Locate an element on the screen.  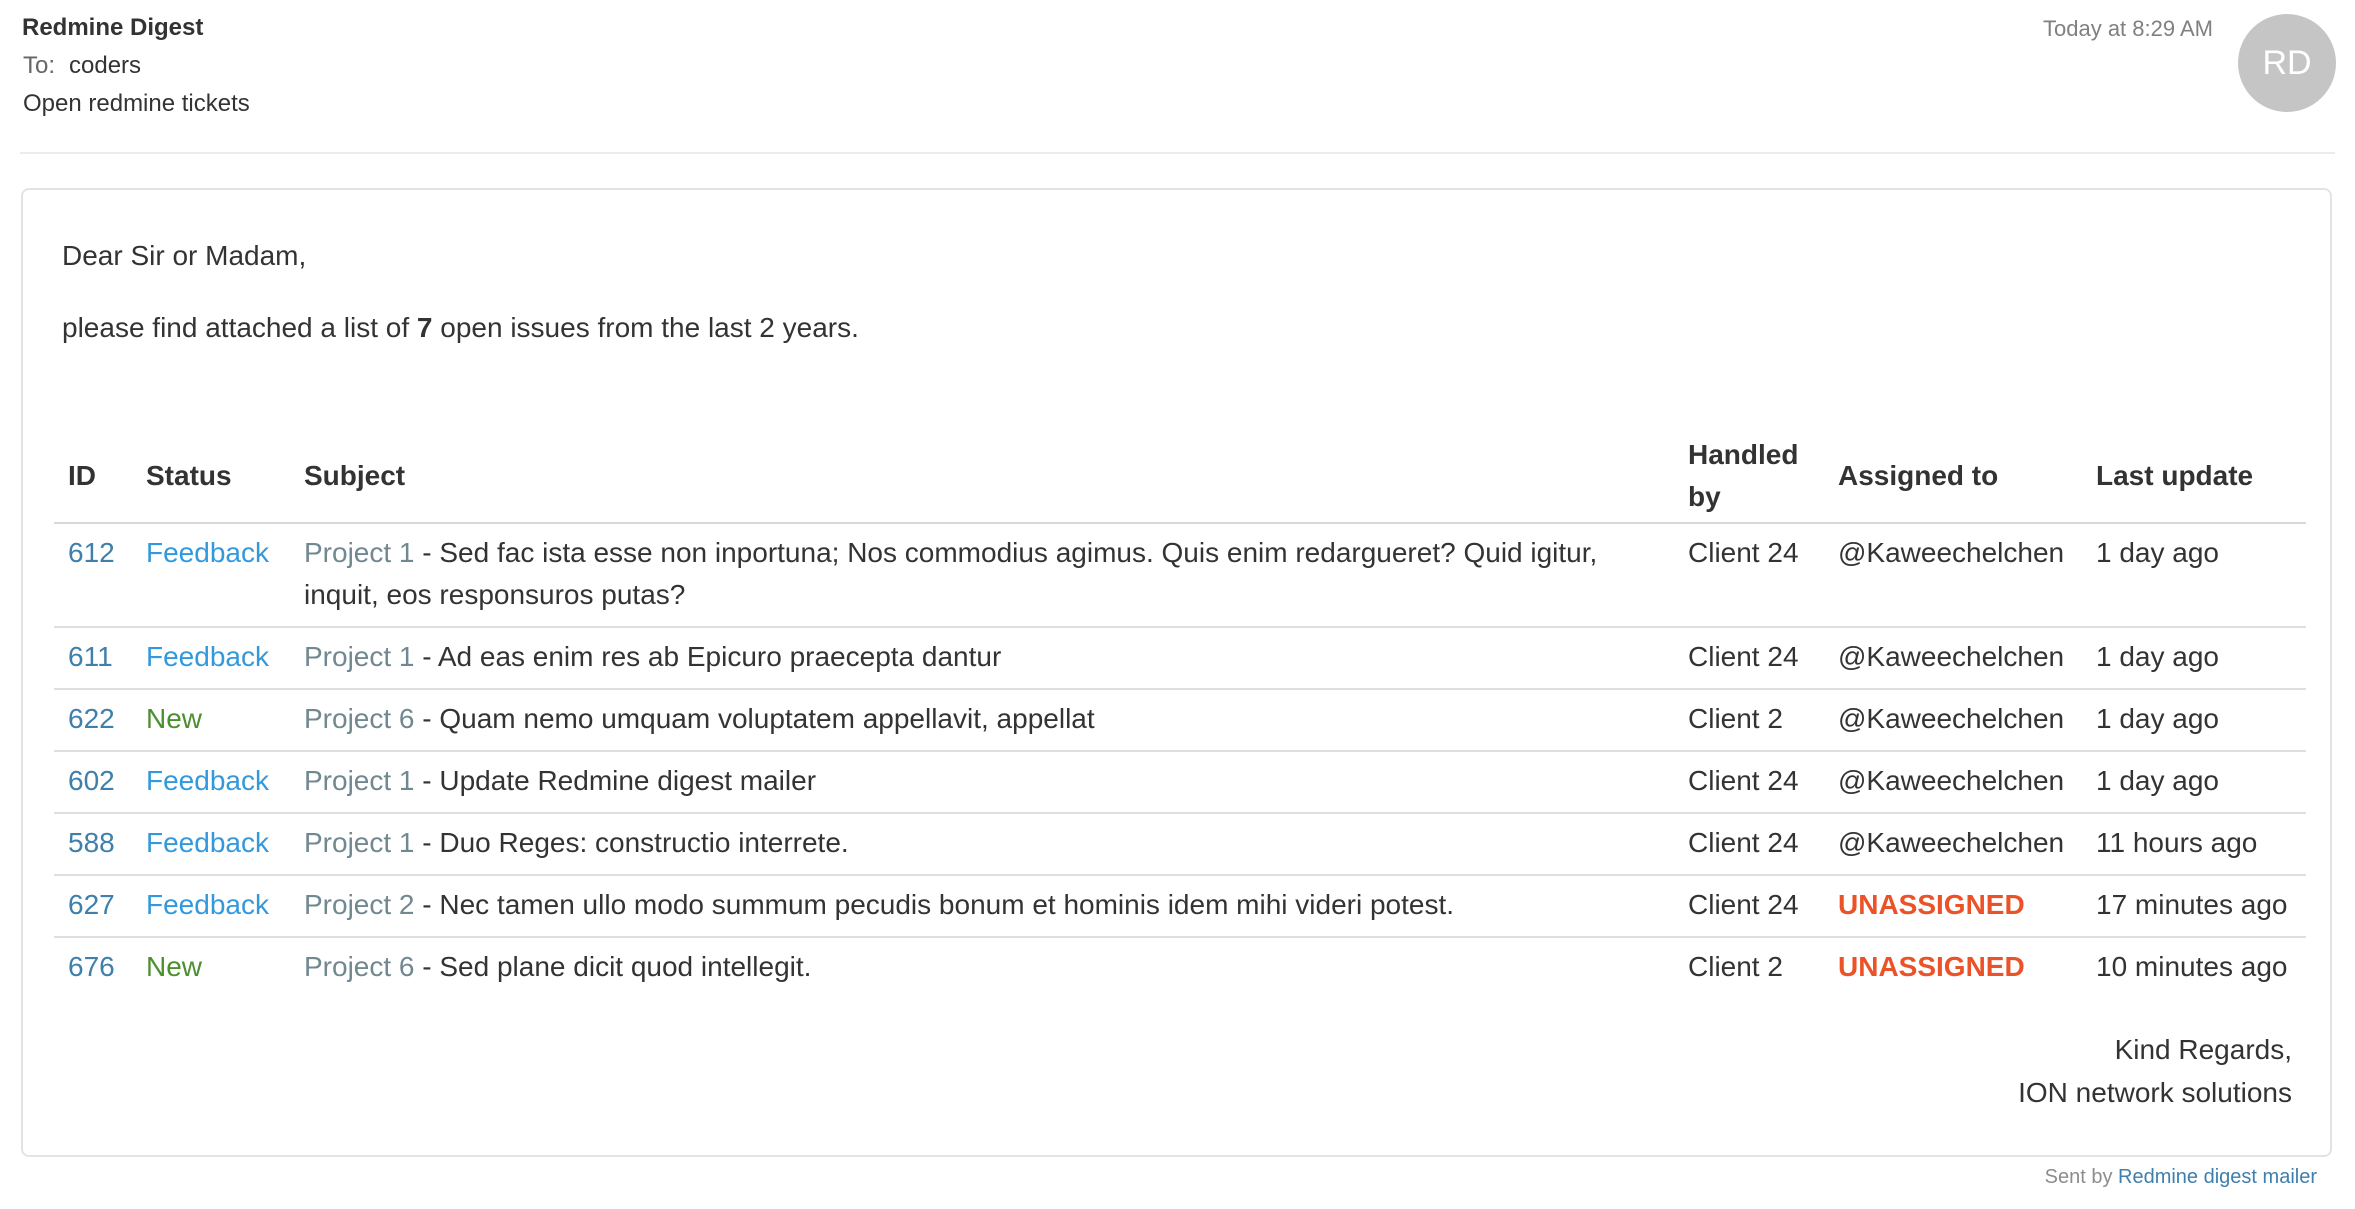
cell-last-update: 11 hours ago is located at coordinates (2194, 844).